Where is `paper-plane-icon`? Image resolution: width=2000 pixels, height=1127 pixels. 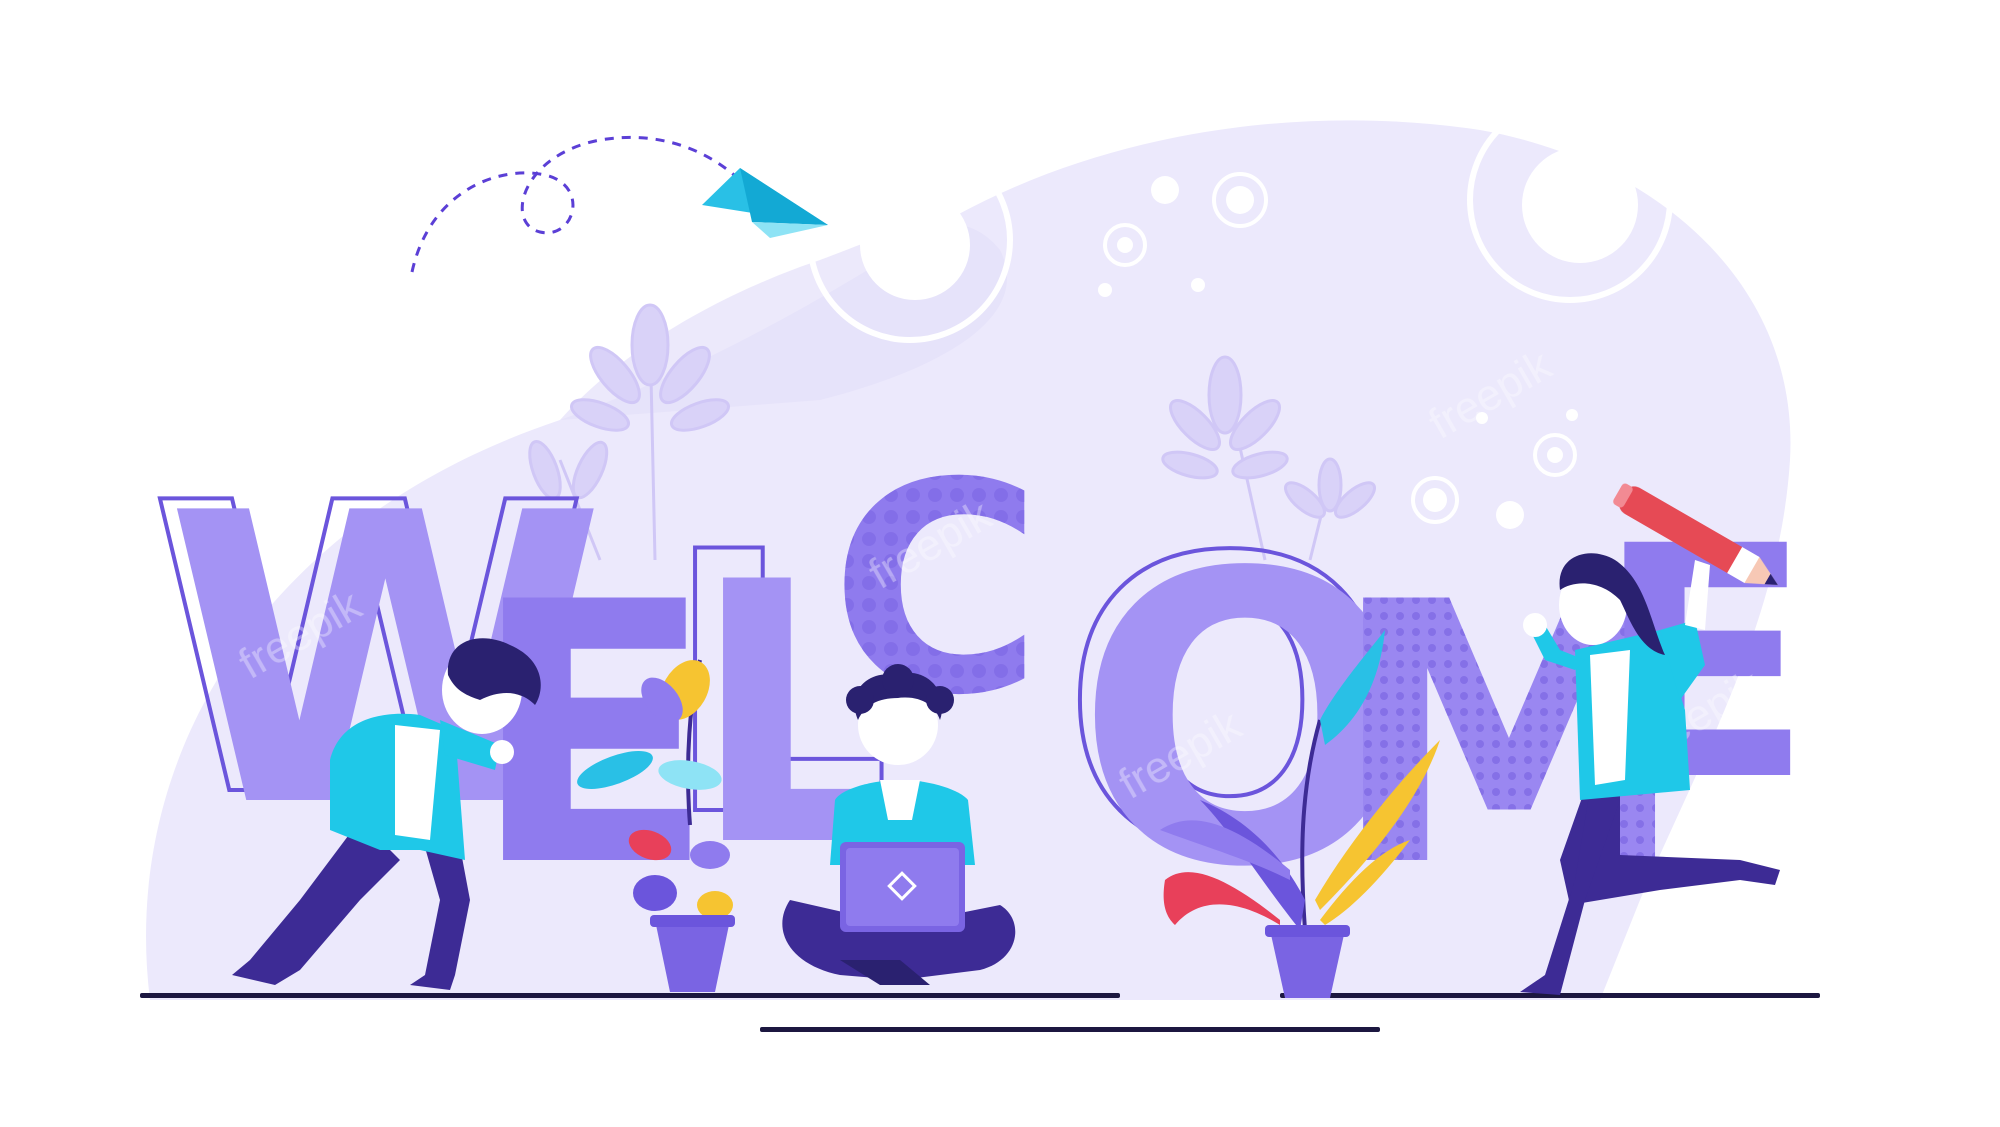 paper-plane-icon is located at coordinates (765, 203).